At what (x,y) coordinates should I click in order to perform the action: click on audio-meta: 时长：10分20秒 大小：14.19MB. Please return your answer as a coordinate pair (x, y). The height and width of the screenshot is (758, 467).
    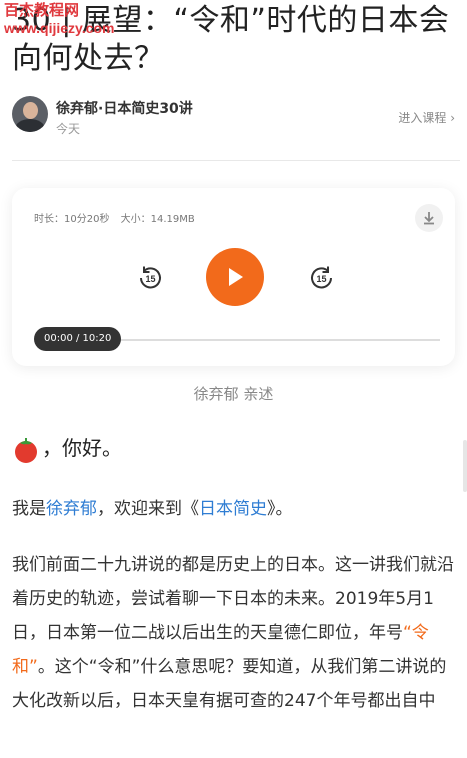
    Looking at the image, I should click on (118, 217).